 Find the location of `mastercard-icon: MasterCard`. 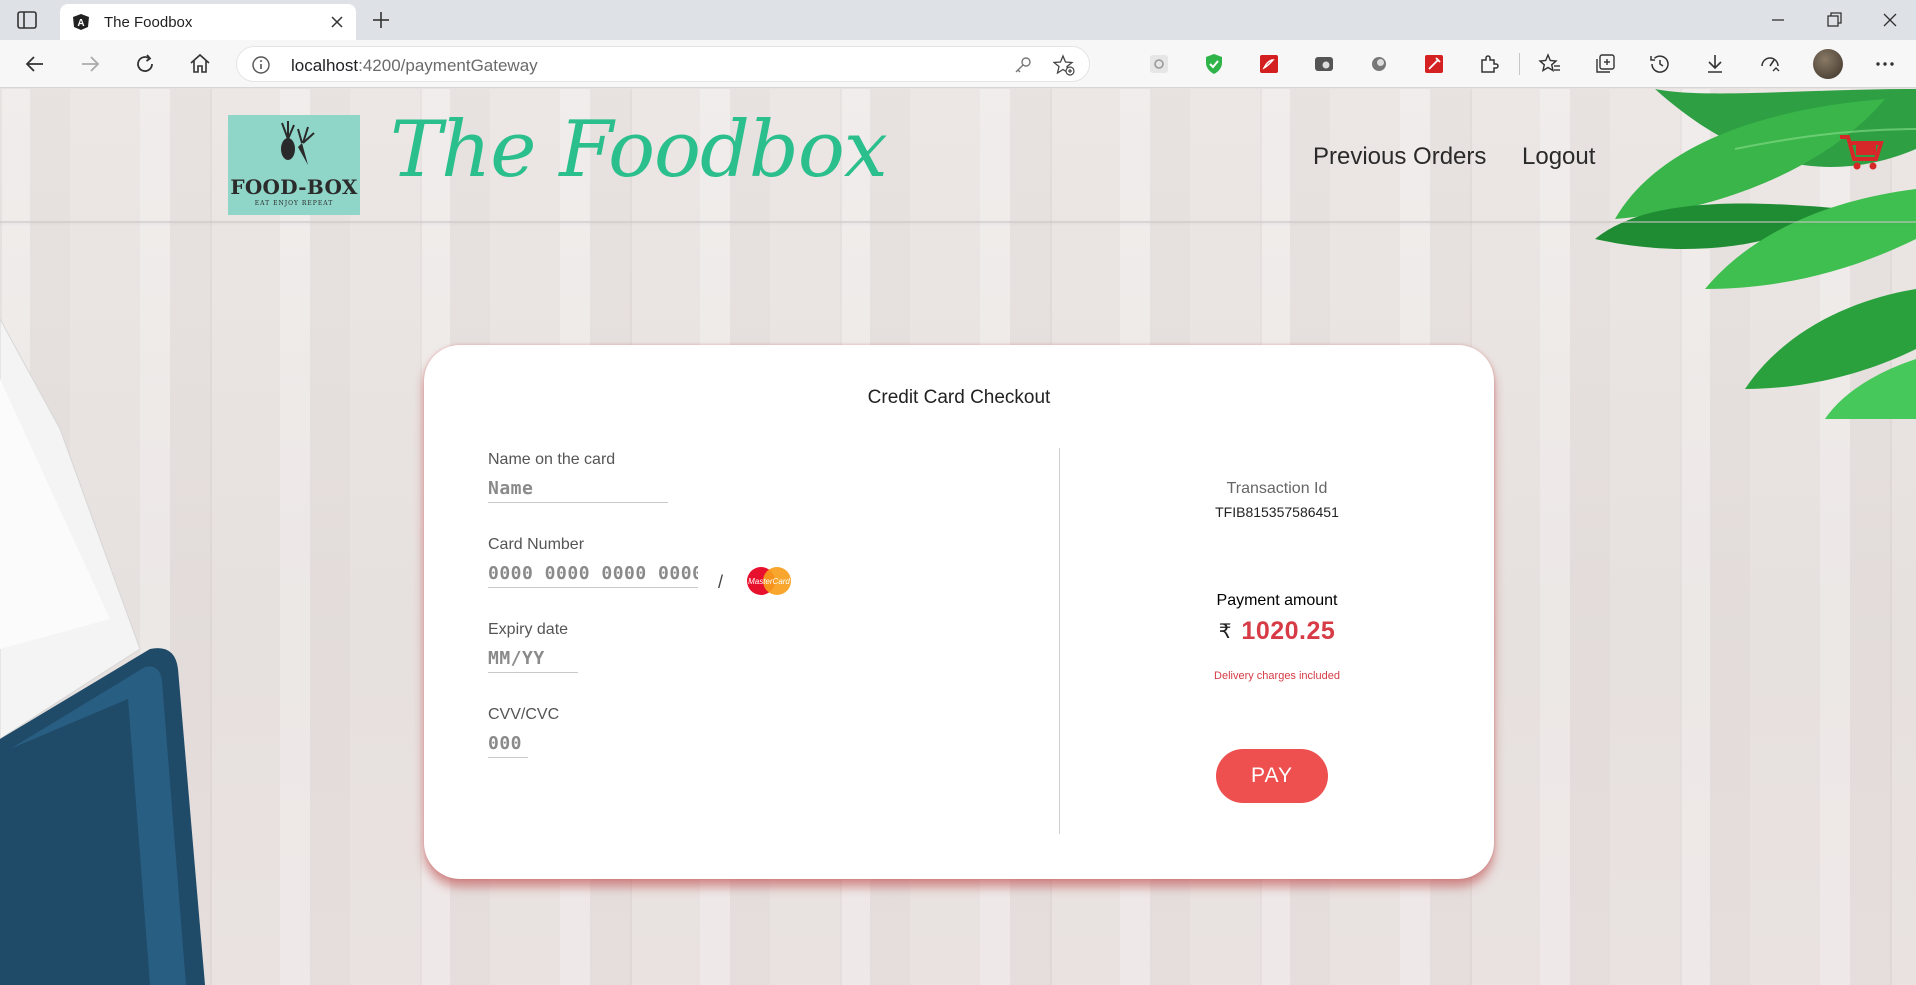

mastercard-icon: MasterCard is located at coordinates (769, 581).